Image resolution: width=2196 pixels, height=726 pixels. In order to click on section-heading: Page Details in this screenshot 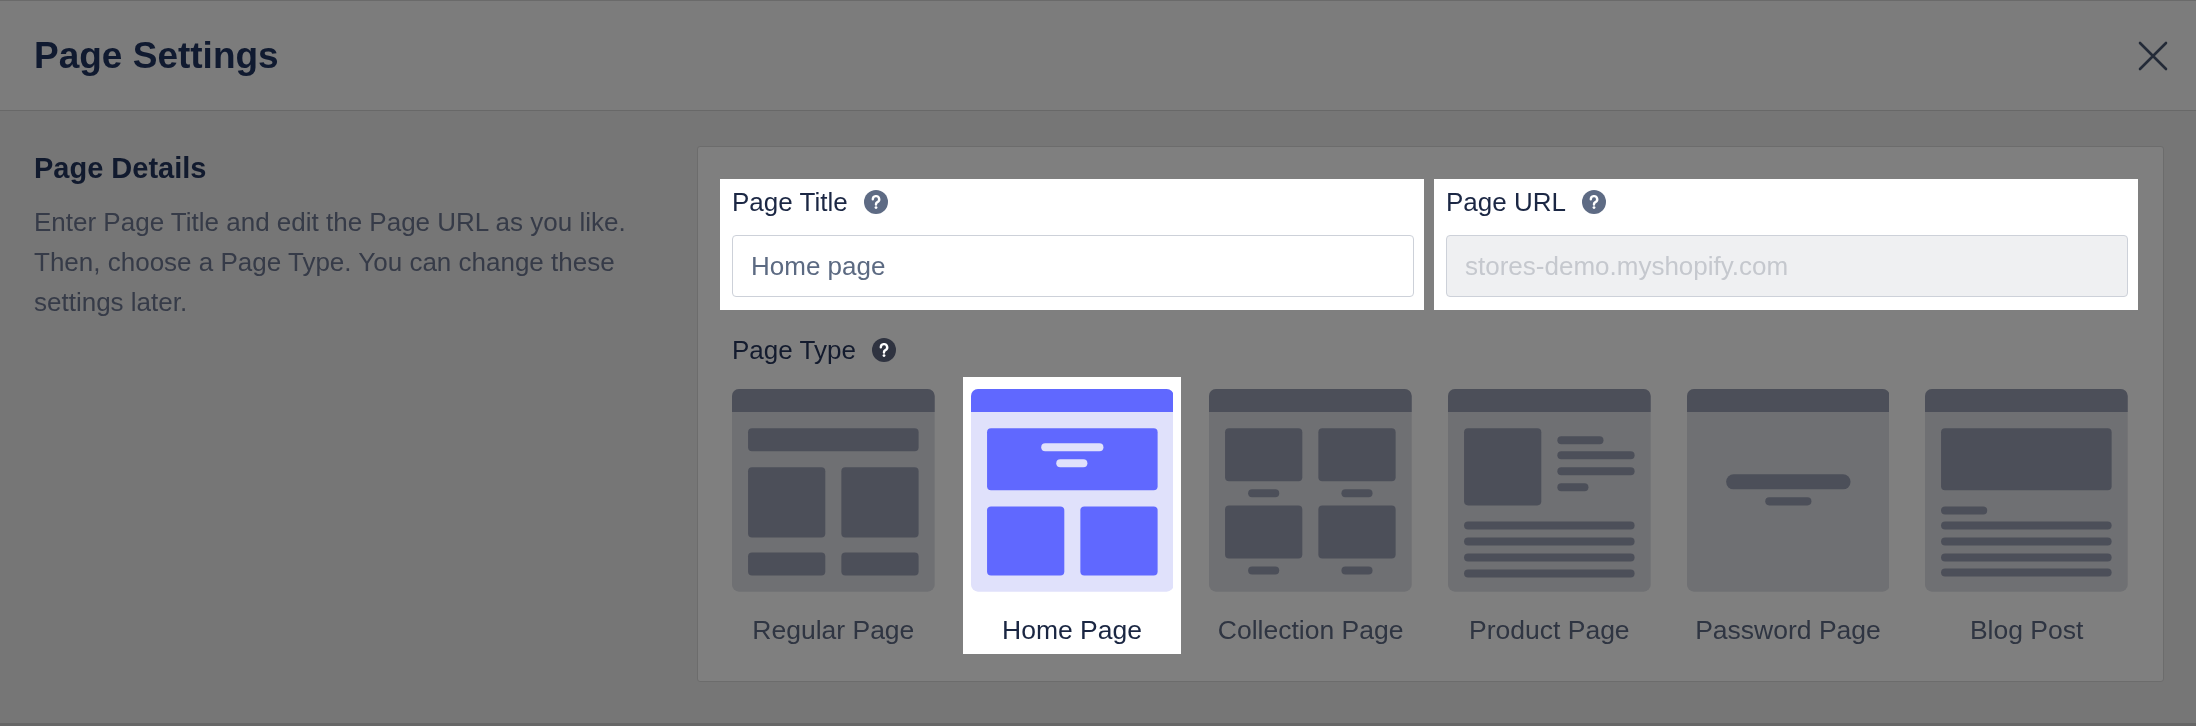, I will do `click(121, 168)`.